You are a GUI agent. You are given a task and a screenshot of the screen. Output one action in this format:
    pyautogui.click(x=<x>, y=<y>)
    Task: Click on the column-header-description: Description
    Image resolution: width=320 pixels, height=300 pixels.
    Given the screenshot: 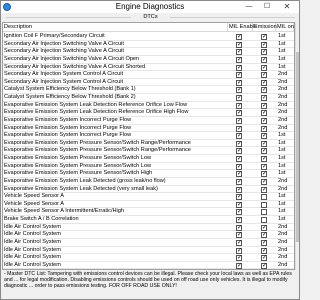 What is the action you would take?
    pyautogui.click(x=115, y=27)
    